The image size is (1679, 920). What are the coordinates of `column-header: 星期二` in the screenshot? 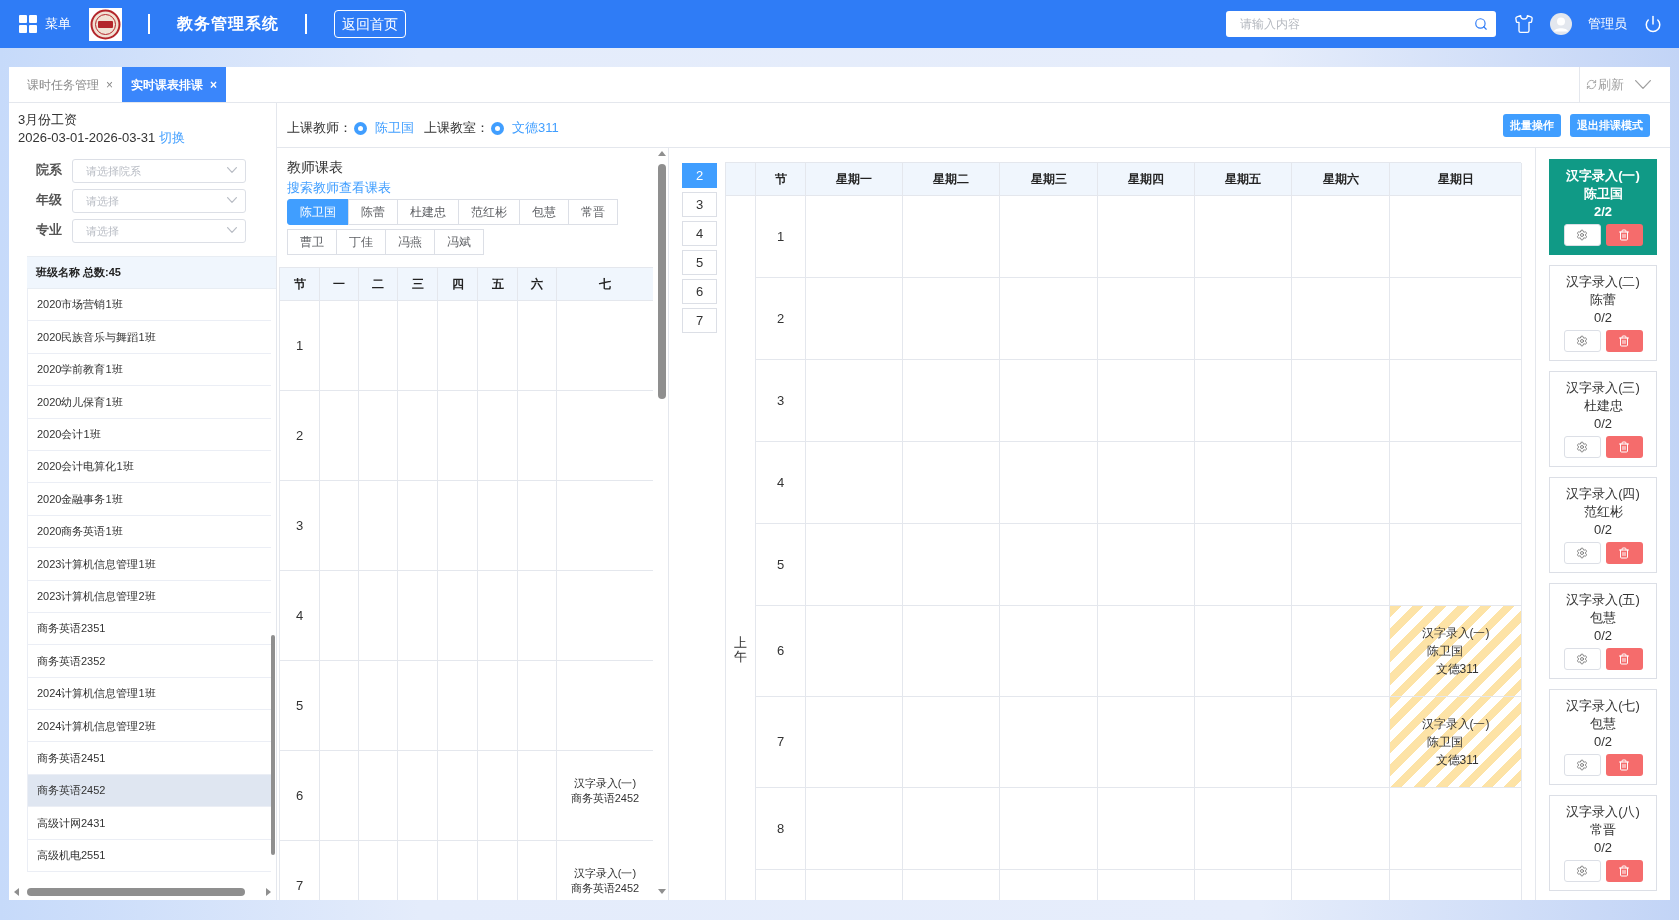 It's located at (951, 179).